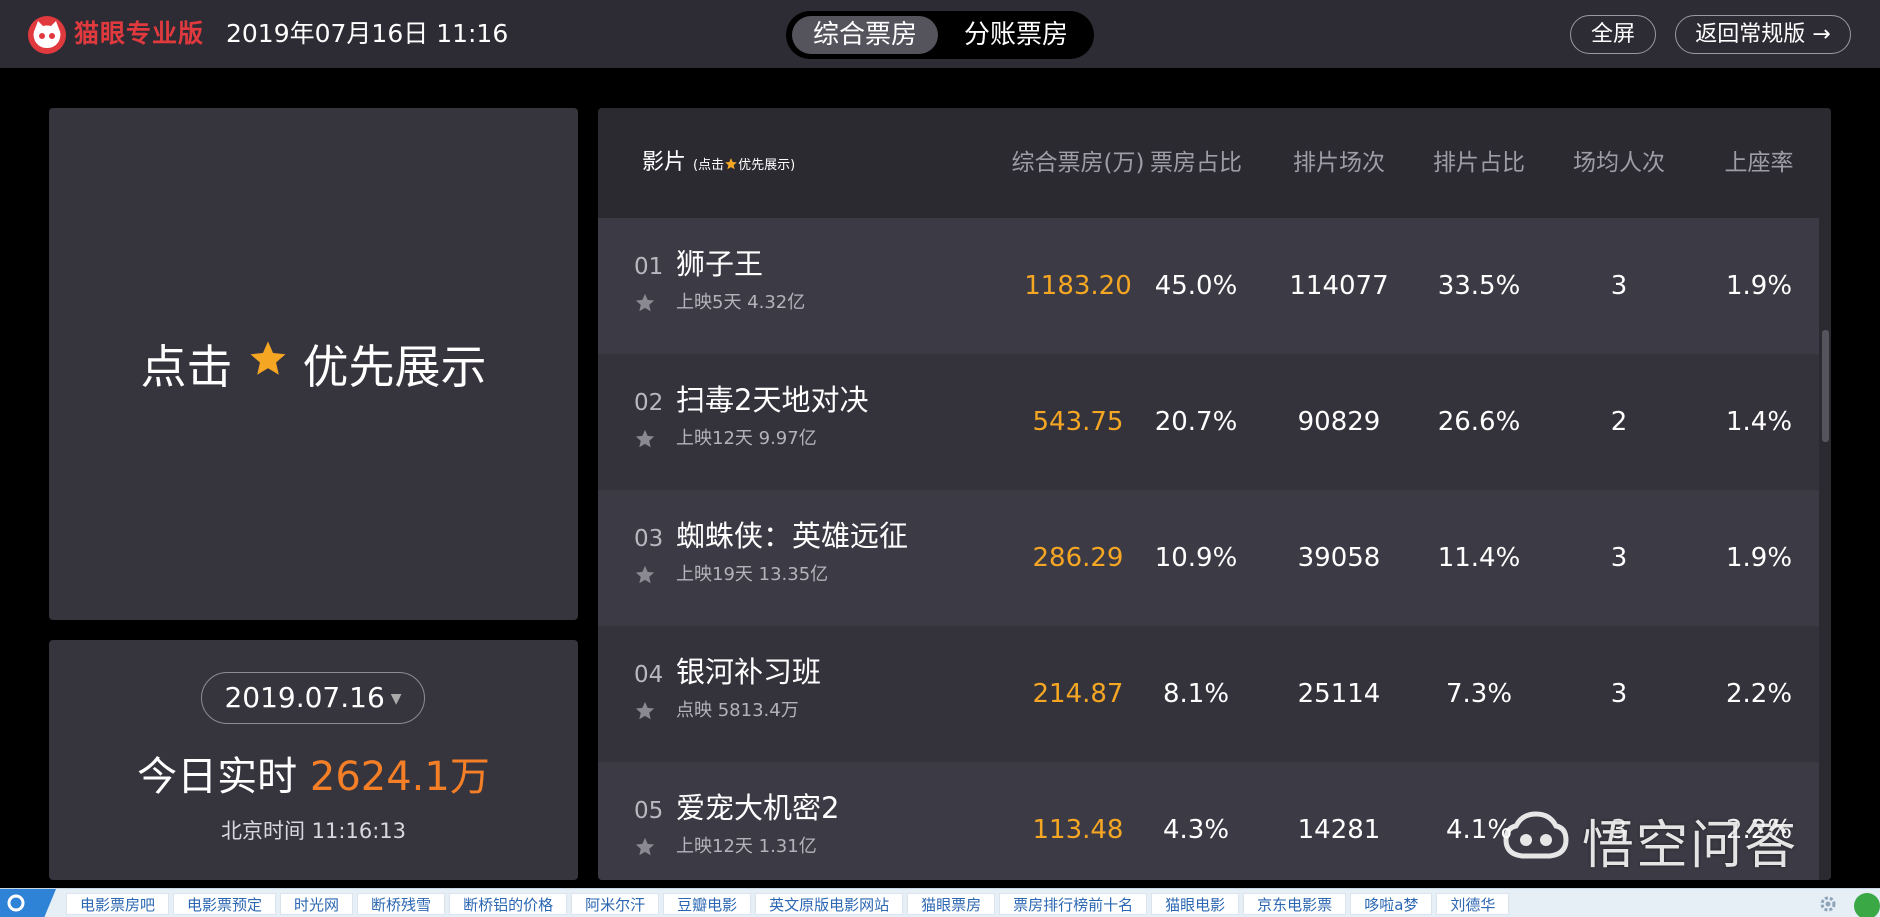 The height and width of the screenshot is (917, 1880). What do you see at coordinates (1339, 286) in the screenshot?
I see `screenings-value: 114077` at bounding box center [1339, 286].